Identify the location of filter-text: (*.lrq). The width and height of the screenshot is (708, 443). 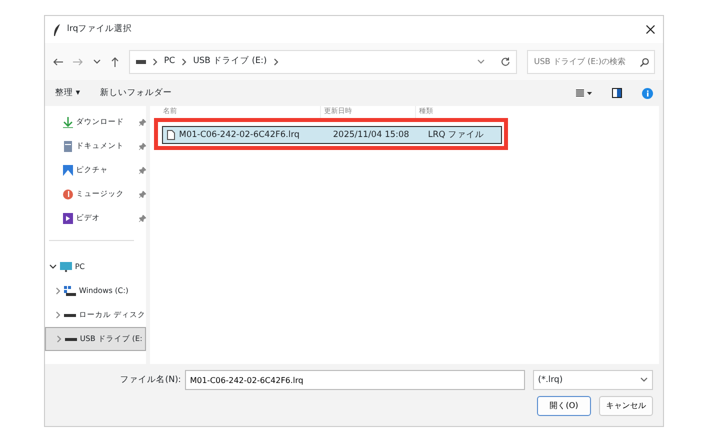
(550, 380).